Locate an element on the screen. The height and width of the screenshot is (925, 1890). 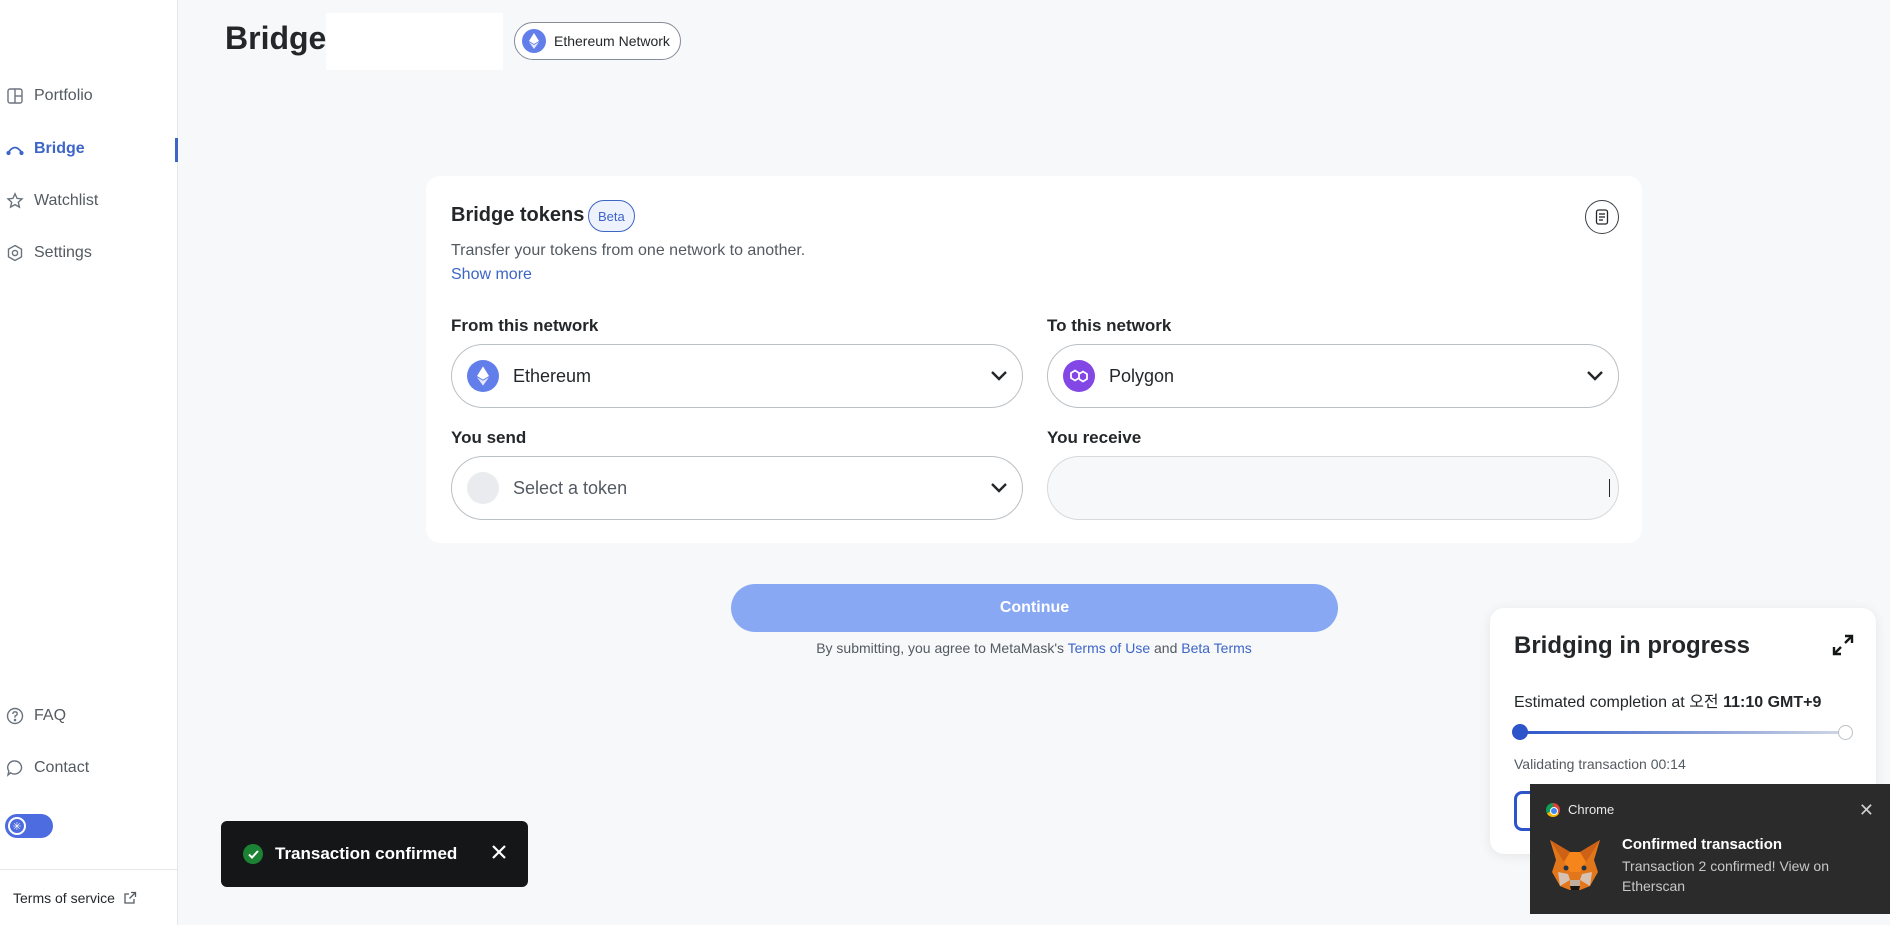
sidebar-divider is located at coordinates (89, 869).